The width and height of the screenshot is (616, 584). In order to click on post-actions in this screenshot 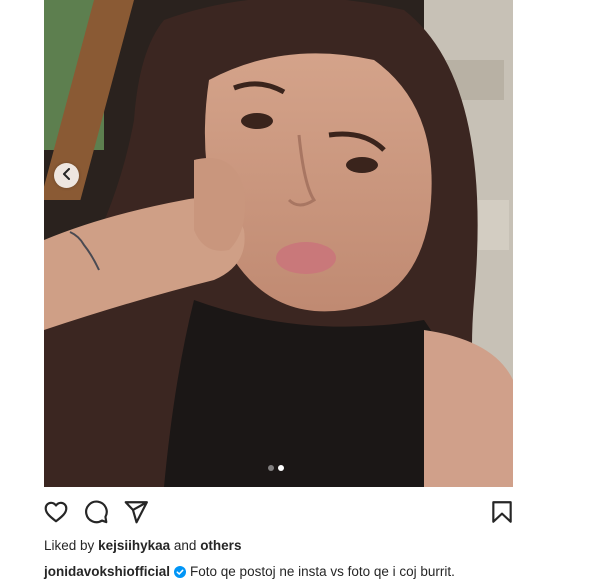, I will do `click(278, 512)`.